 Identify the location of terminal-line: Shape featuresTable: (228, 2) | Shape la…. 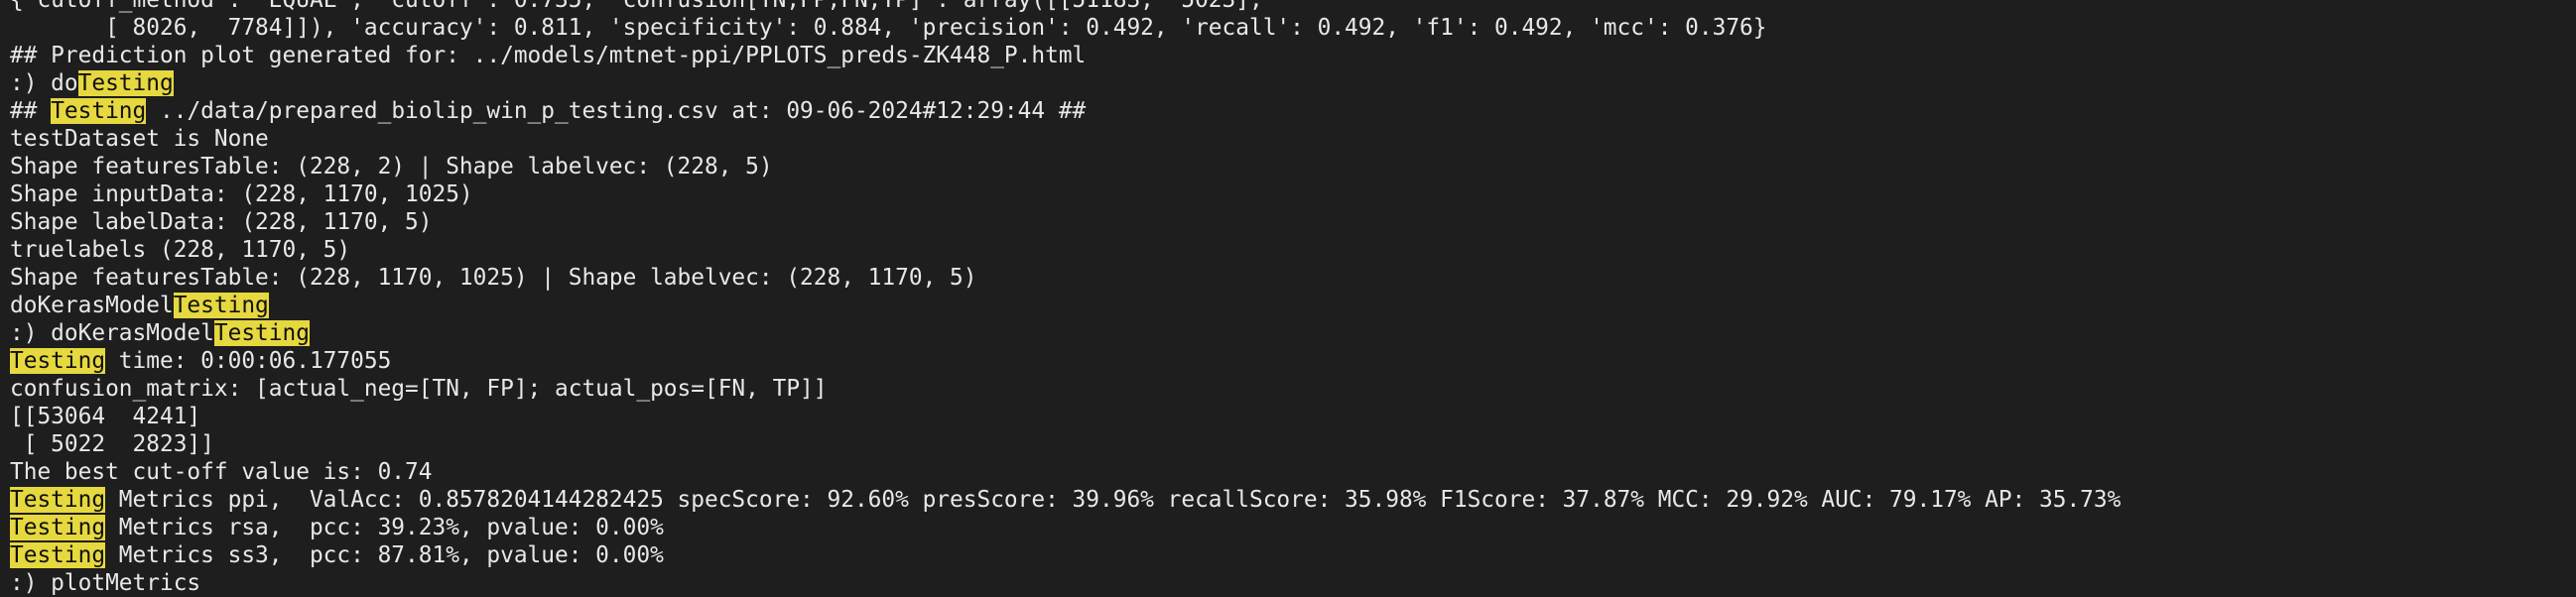
(392, 166).